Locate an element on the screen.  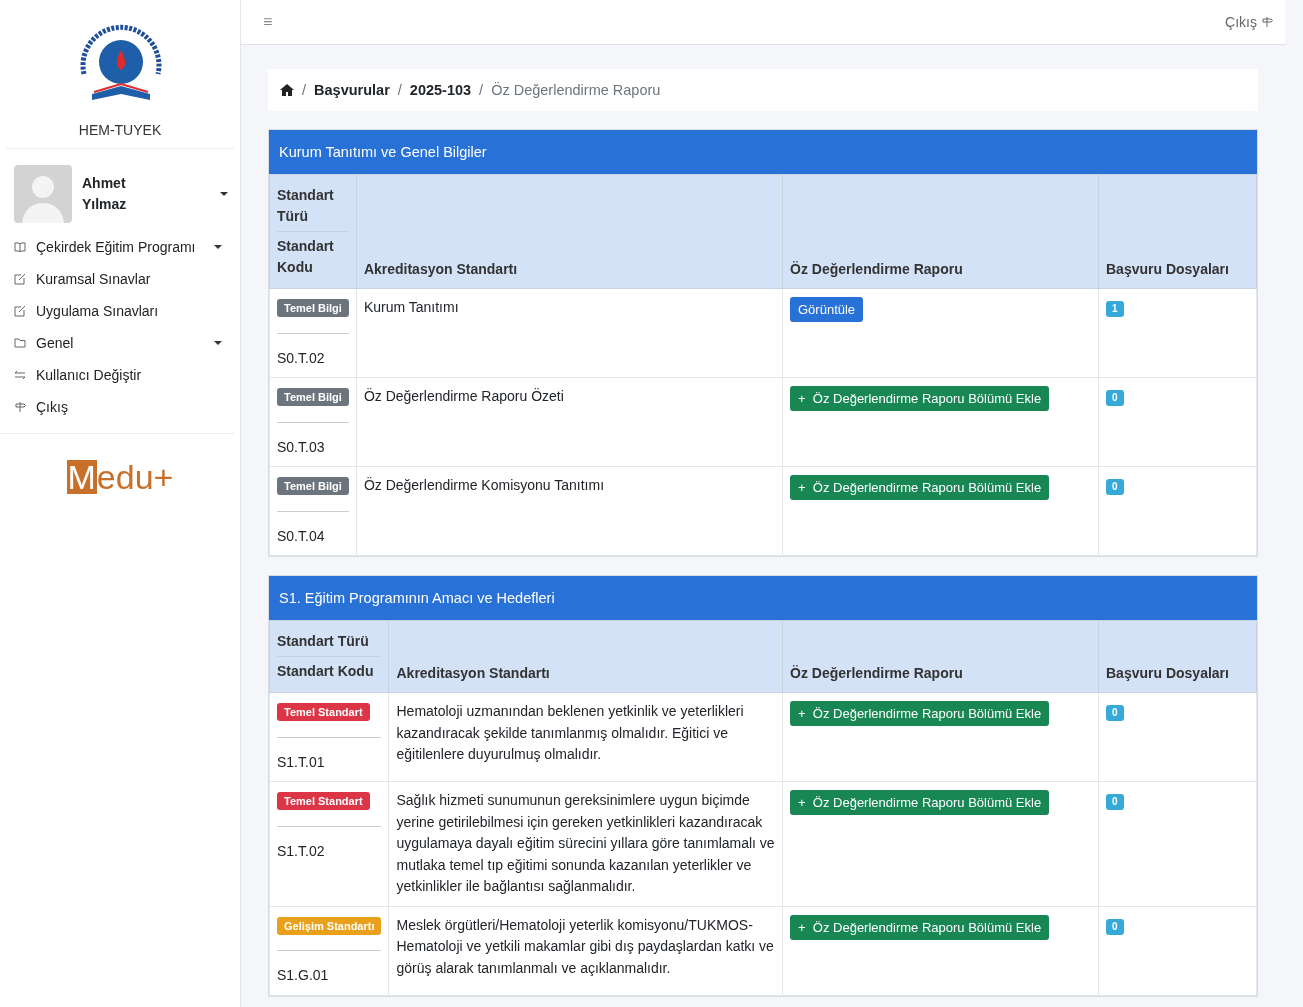
table-cell: Kurum Tanıtımı is located at coordinates (569, 333).